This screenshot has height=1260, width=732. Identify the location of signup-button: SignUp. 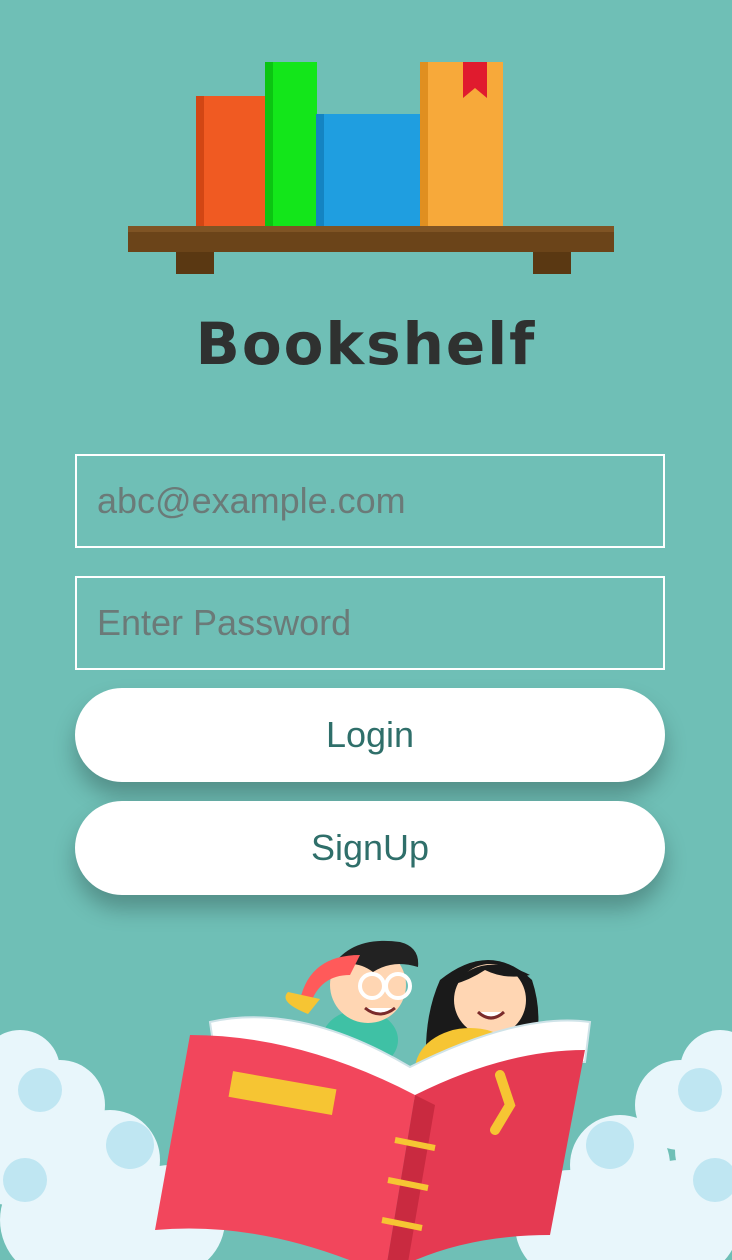
(370, 848).